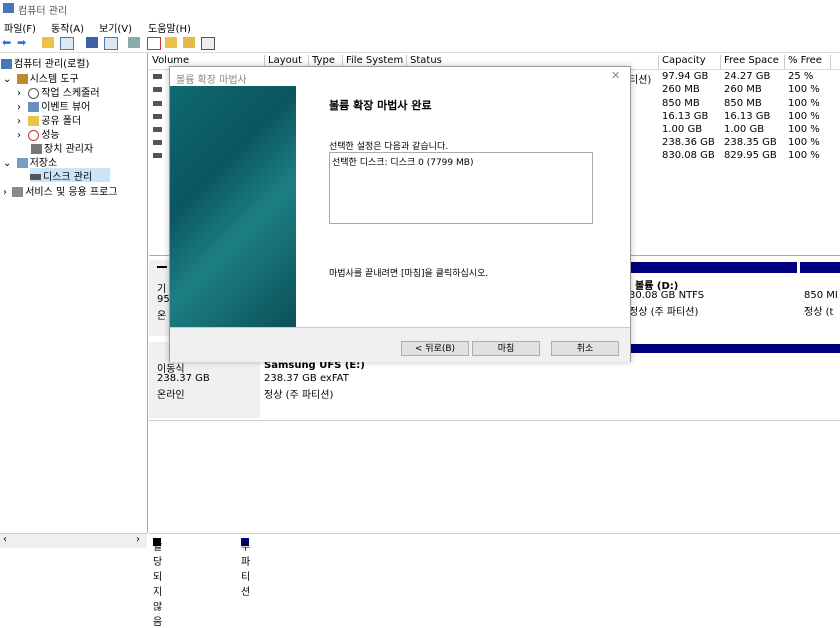  Describe the element at coordinates (208, 43) in the screenshot. I see `properties-icon` at that location.